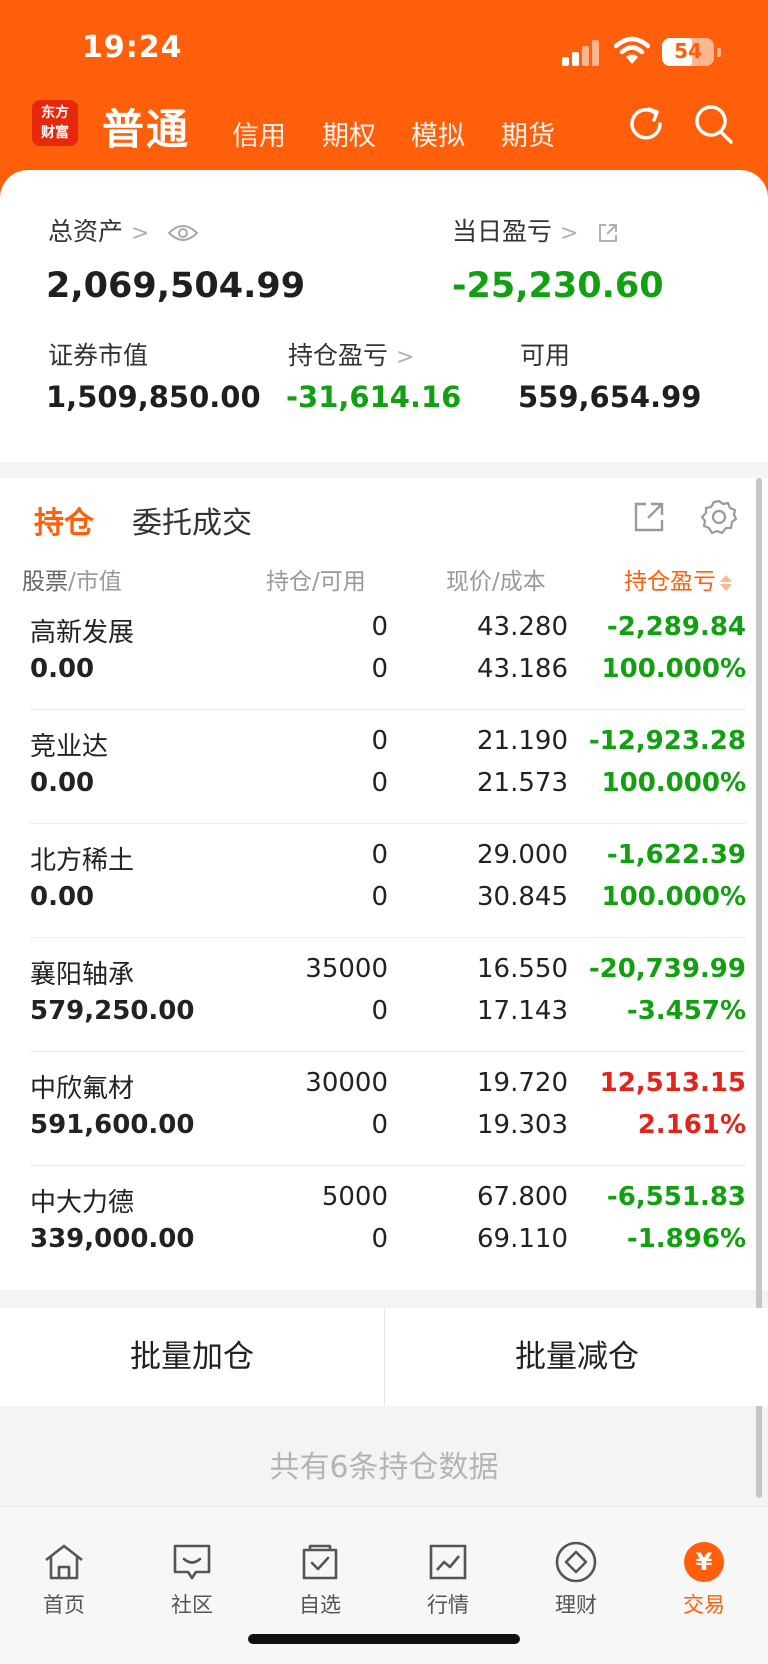  I want to click on table-row: 高新发展 0.00 0 0 43.280 43.186 -2,289.84 100.000%, so click(384, 653).